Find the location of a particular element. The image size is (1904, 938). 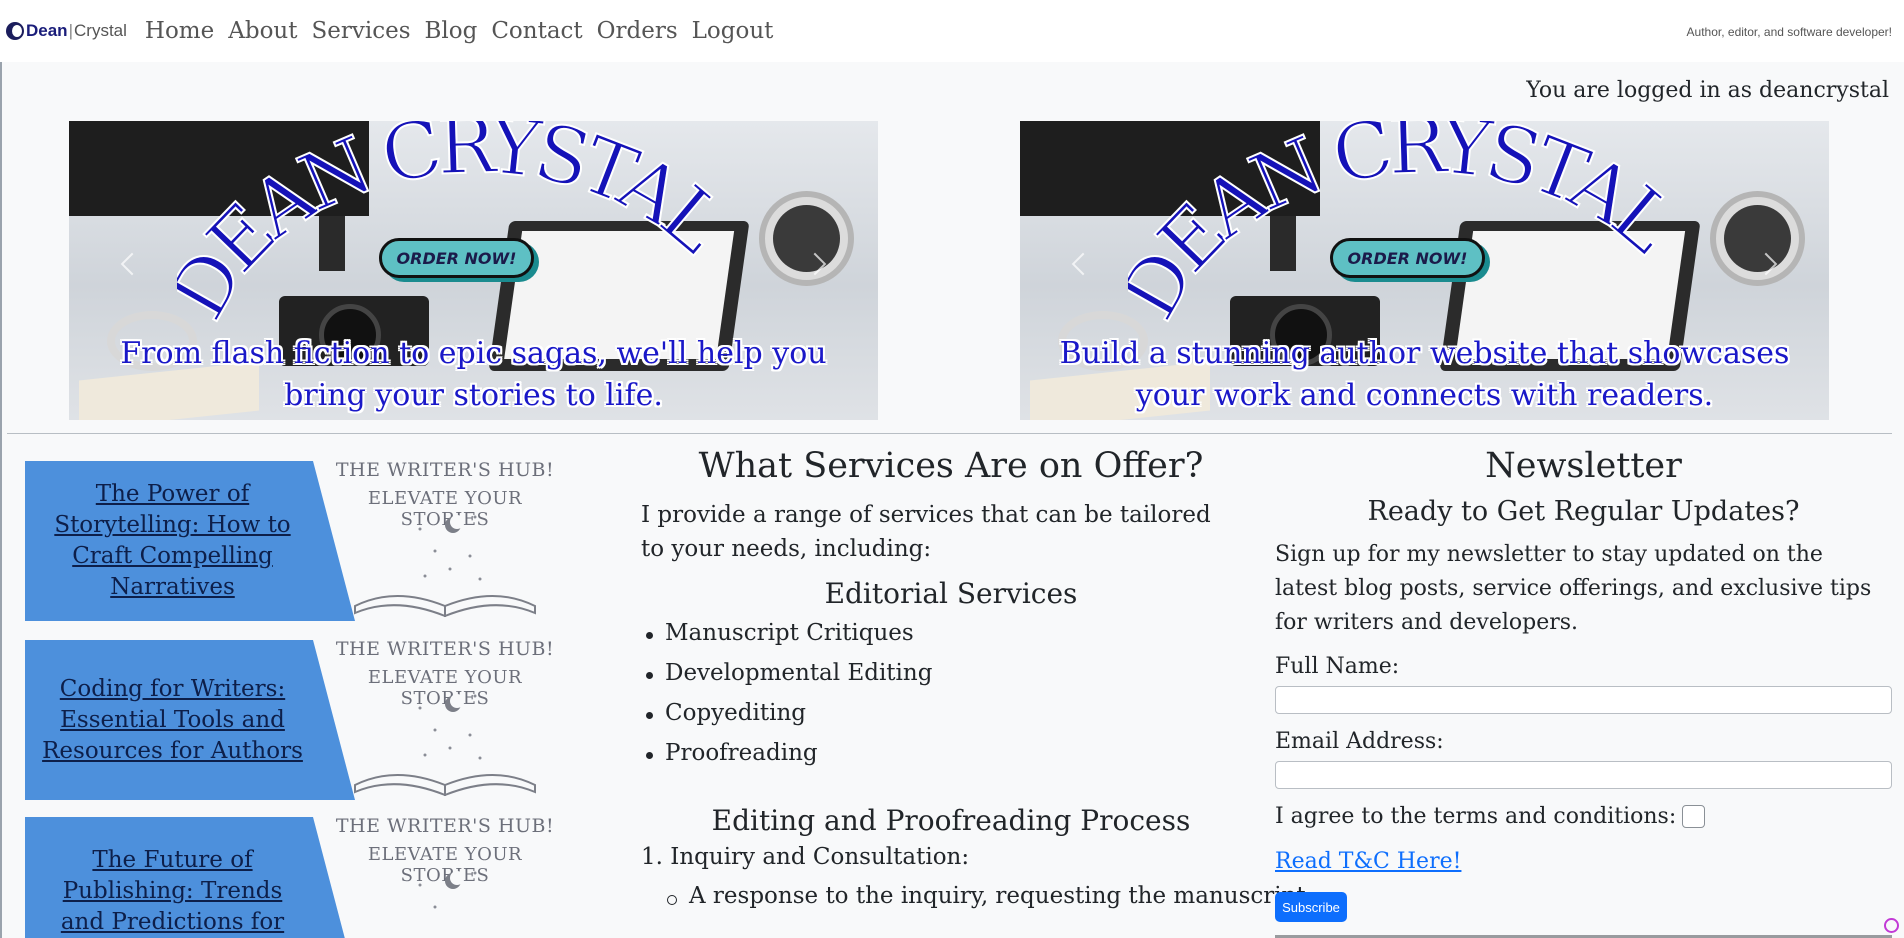

list-item: Manuscript Critiques is located at coordinates (786, 637).